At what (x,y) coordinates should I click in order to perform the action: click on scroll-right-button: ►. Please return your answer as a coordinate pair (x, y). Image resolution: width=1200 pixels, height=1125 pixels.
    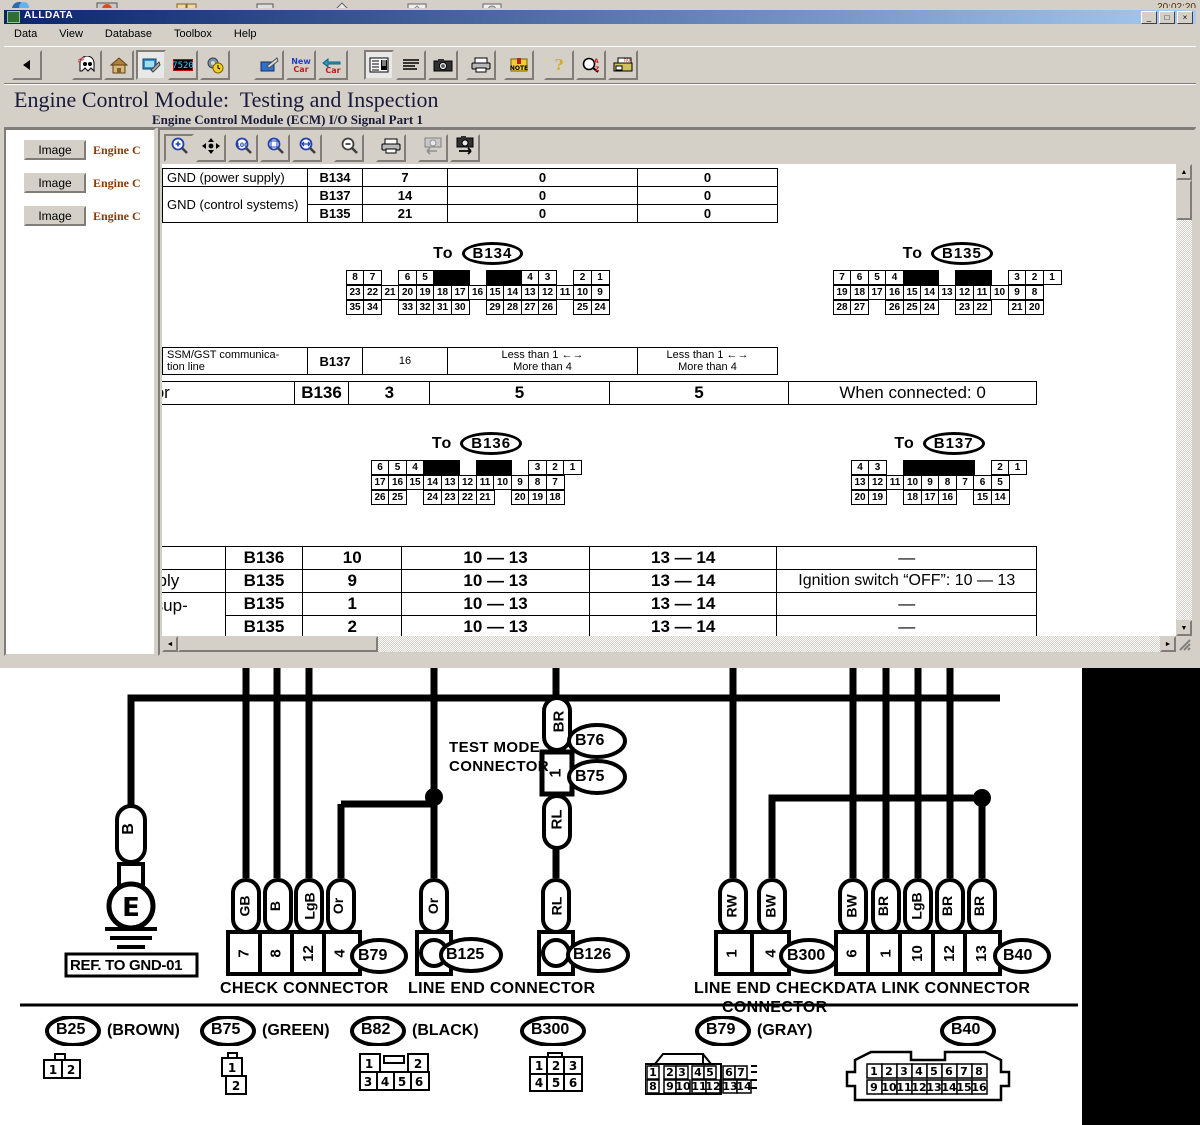
    Looking at the image, I should click on (1168, 644).